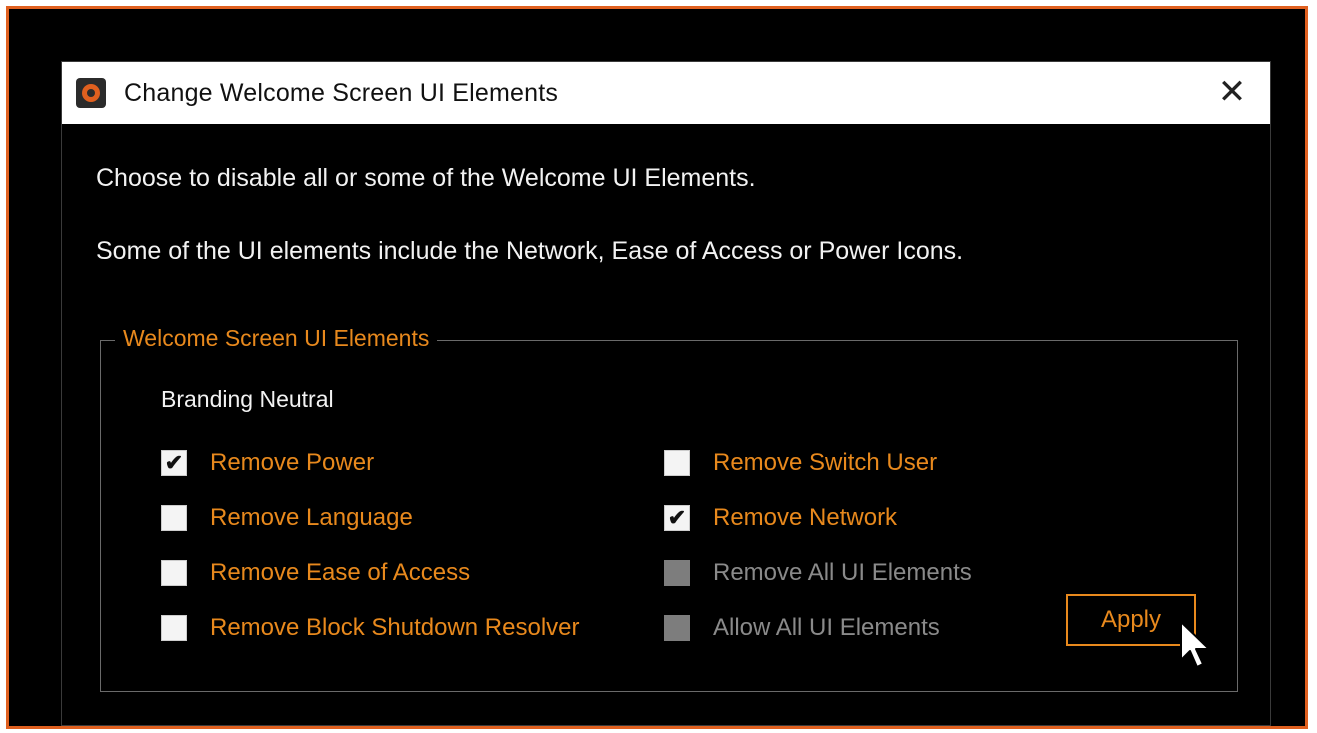 The width and height of the screenshot is (1317, 733). What do you see at coordinates (1131, 620) in the screenshot?
I see `apply-button: Apply` at bounding box center [1131, 620].